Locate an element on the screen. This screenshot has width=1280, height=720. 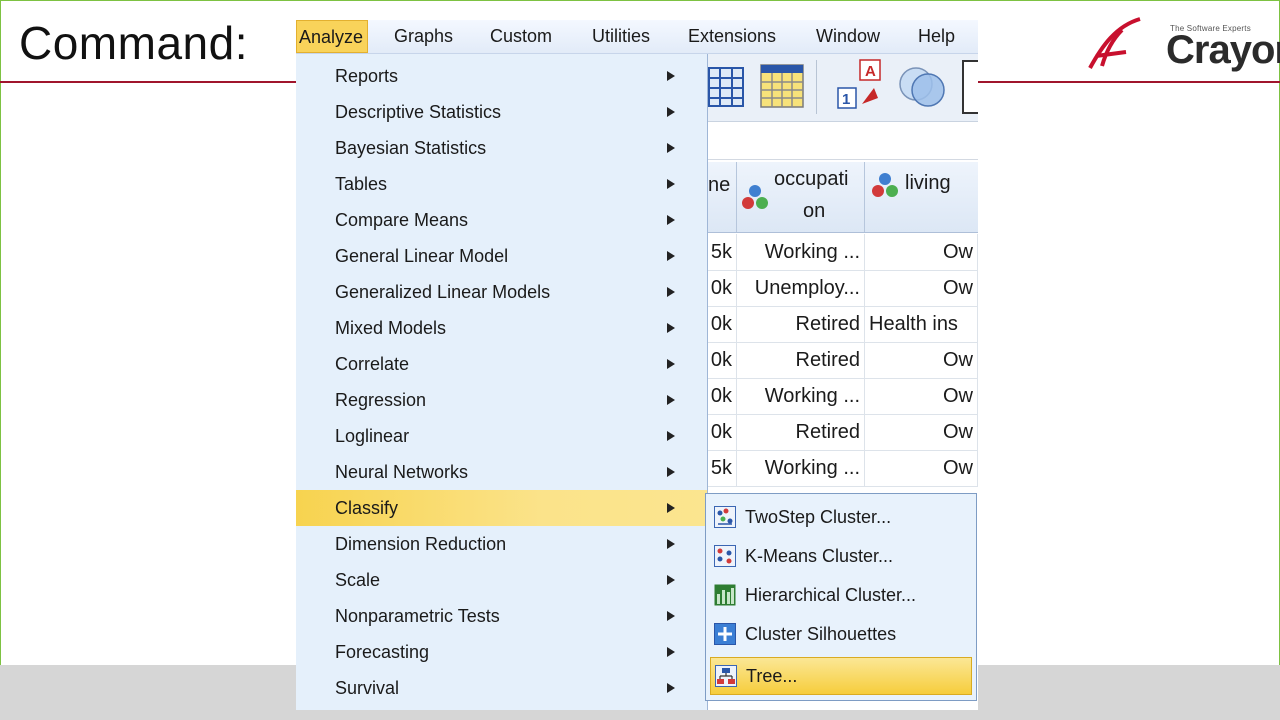
crayon-logo: The Software Experts Crayon is located at coordinates (1181, 44).